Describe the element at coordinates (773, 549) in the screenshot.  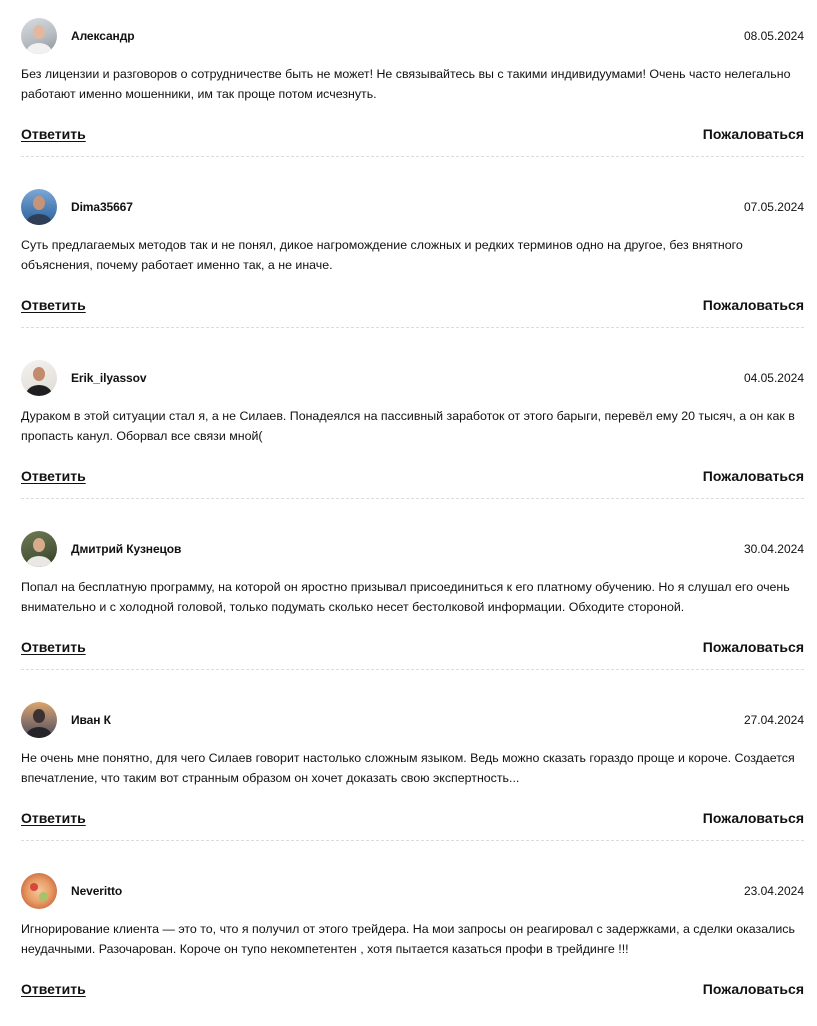
I see `comment-date: 30.04.2024` at that location.